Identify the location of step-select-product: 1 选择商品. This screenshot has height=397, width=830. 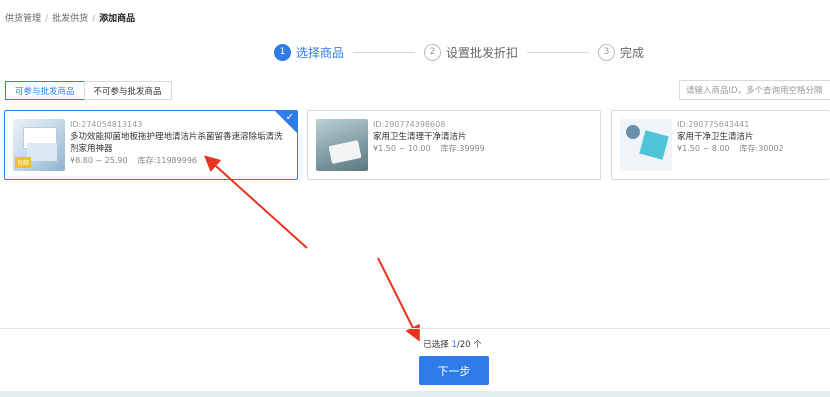
(309, 52).